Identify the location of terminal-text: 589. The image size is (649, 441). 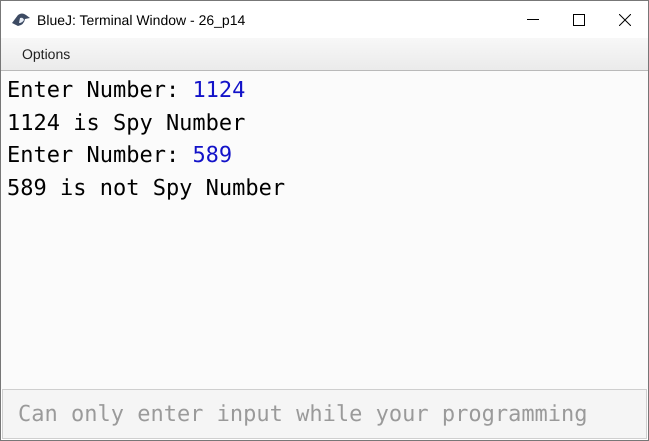
(212, 155).